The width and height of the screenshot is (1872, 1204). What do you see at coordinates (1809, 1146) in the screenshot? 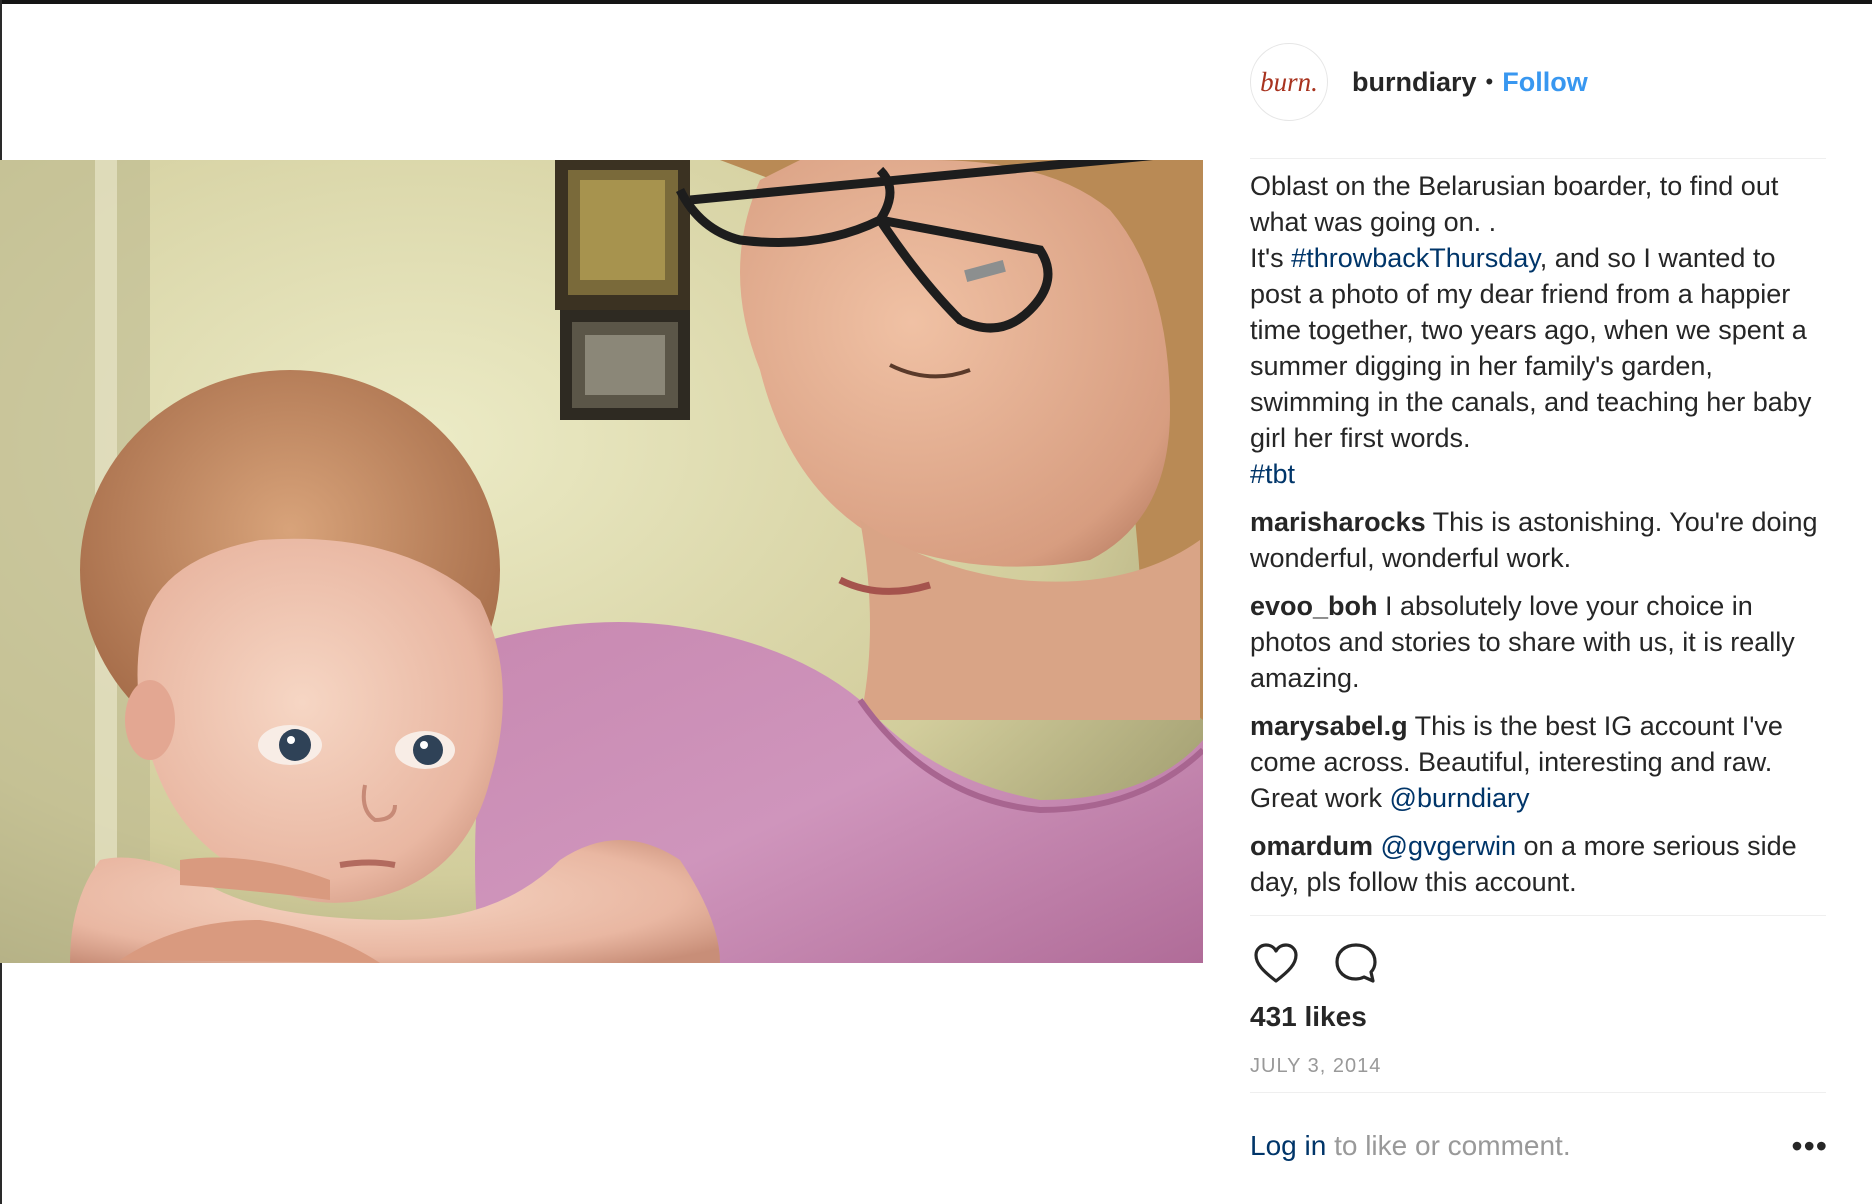
I see `three-dots-icon: •••` at bounding box center [1809, 1146].